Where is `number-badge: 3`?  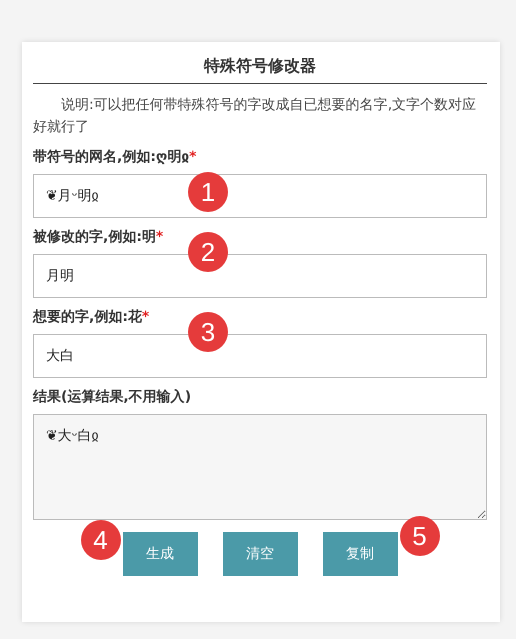 number-badge: 3 is located at coordinates (208, 332).